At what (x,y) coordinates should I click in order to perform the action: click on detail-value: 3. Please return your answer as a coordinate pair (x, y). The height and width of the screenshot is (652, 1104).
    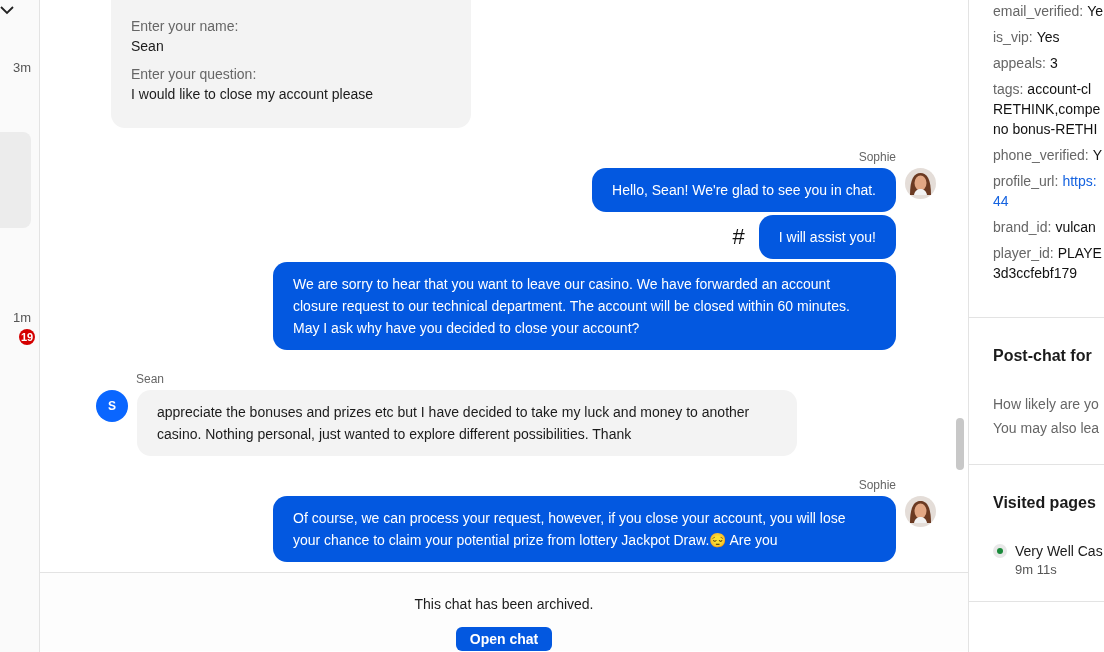
    Looking at the image, I should click on (1053, 63).